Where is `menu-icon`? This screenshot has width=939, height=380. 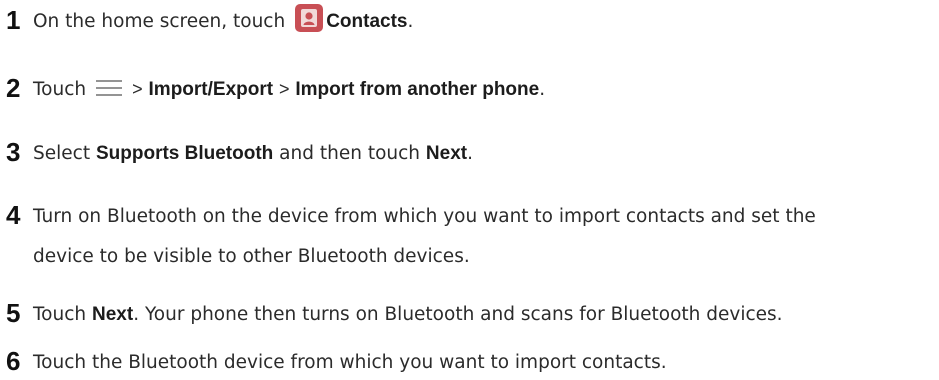 menu-icon is located at coordinates (109, 87).